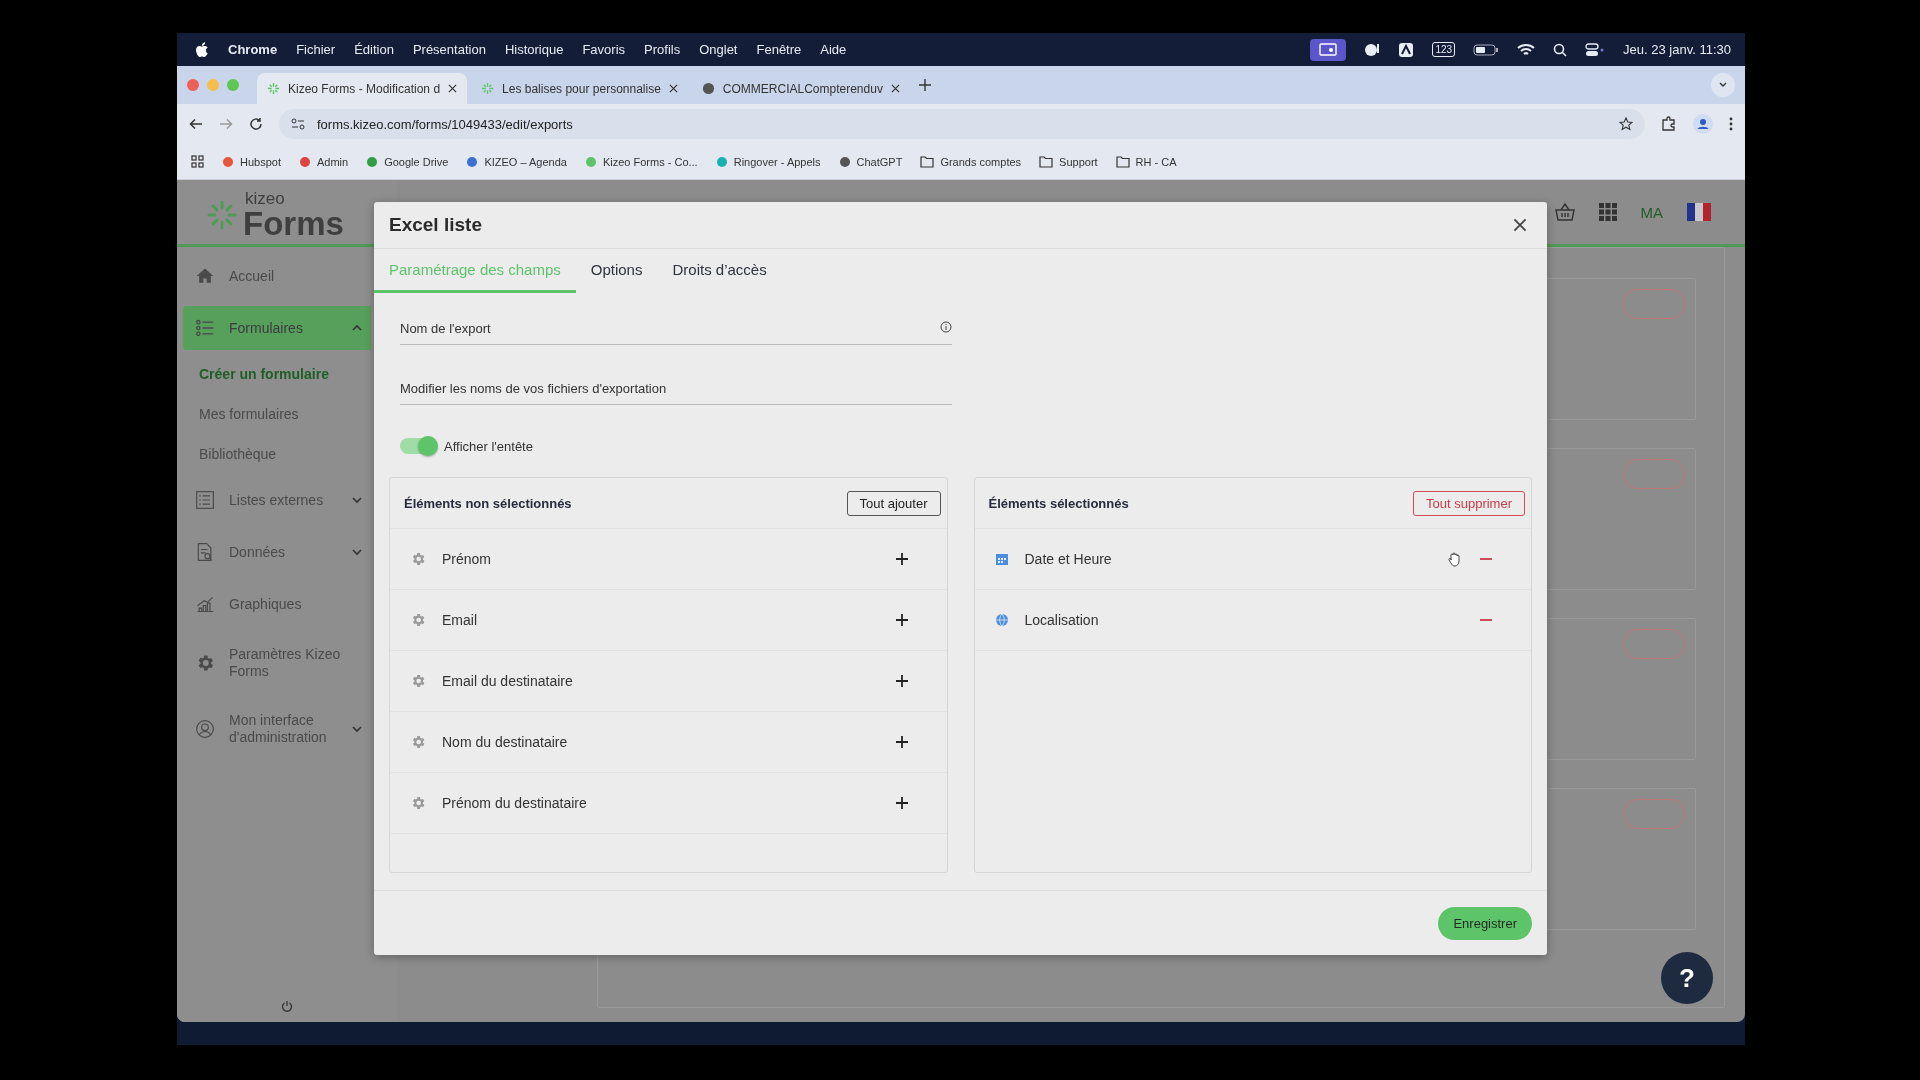  I want to click on search-icon, so click(1560, 49).